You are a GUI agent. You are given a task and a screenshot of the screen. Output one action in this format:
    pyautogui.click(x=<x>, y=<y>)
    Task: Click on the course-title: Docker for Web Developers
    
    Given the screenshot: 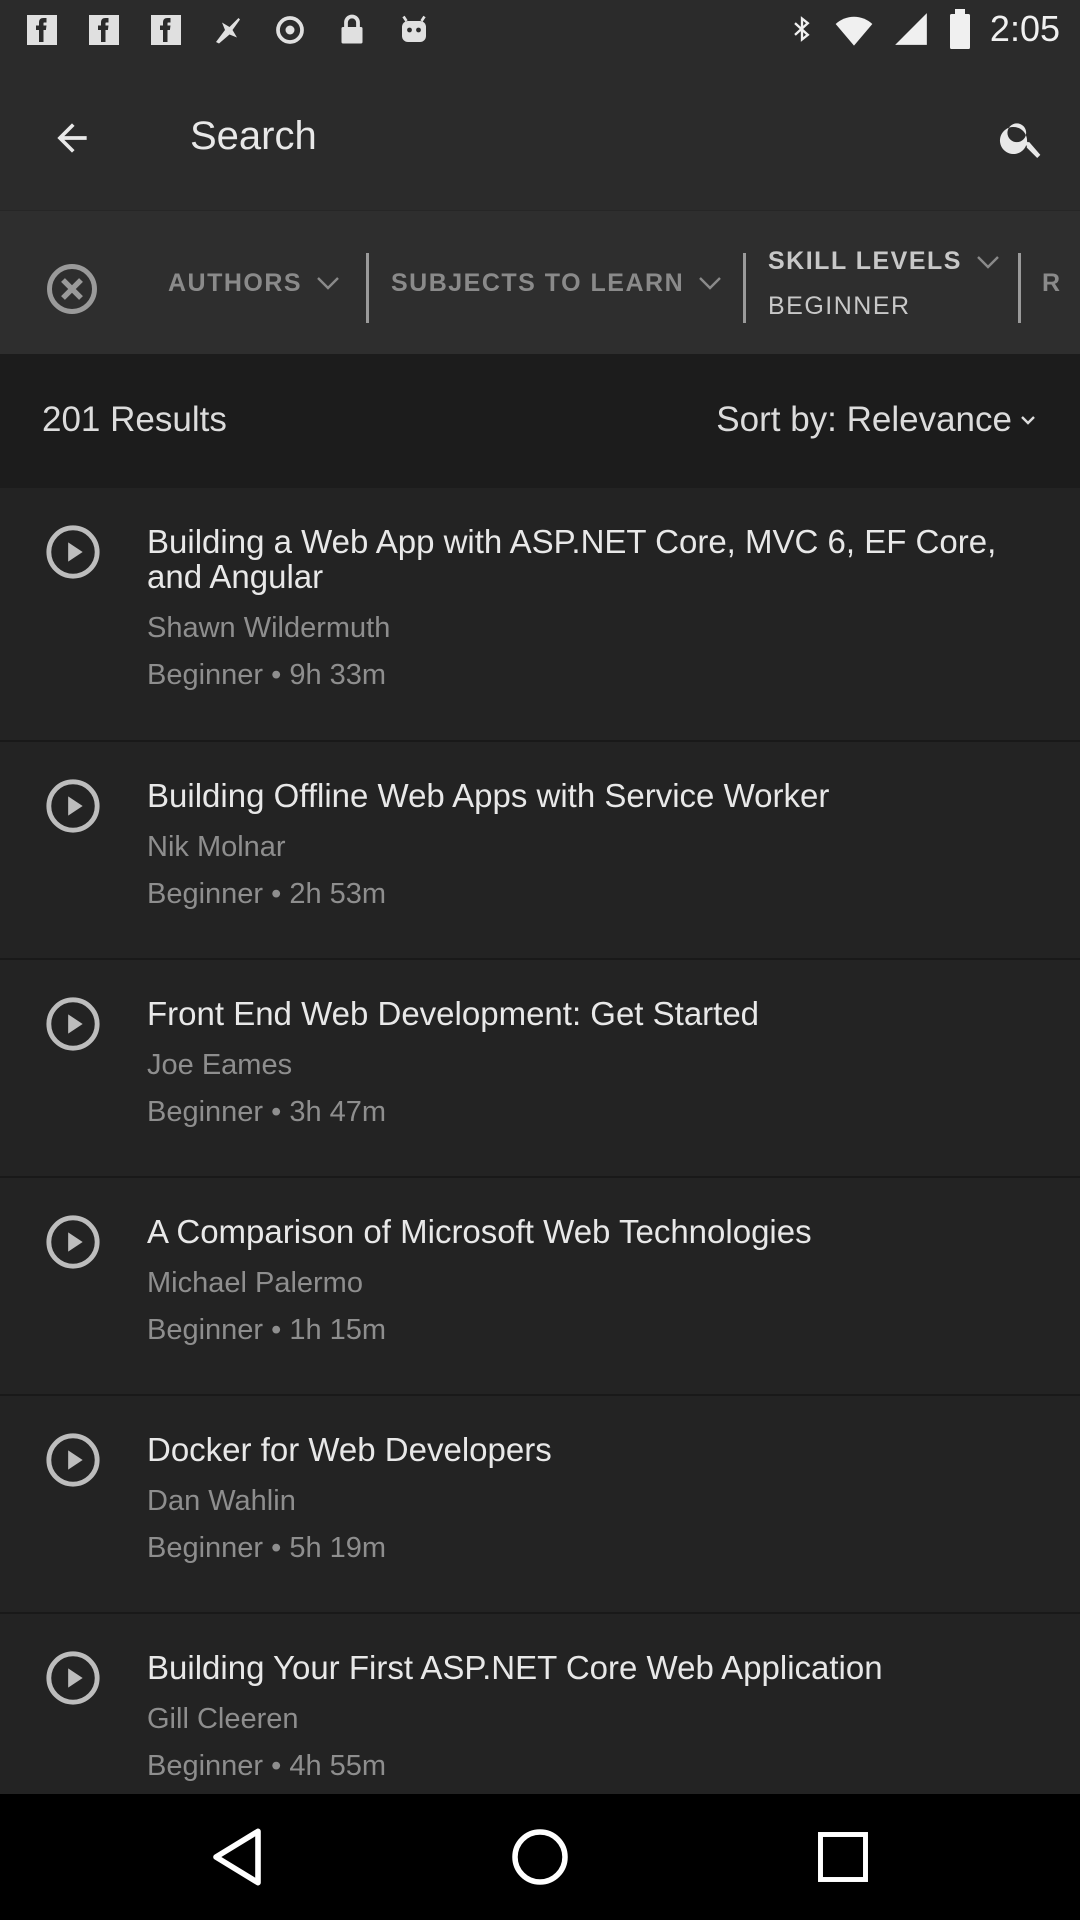 What is the action you would take?
    pyautogui.click(x=349, y=1449)
    